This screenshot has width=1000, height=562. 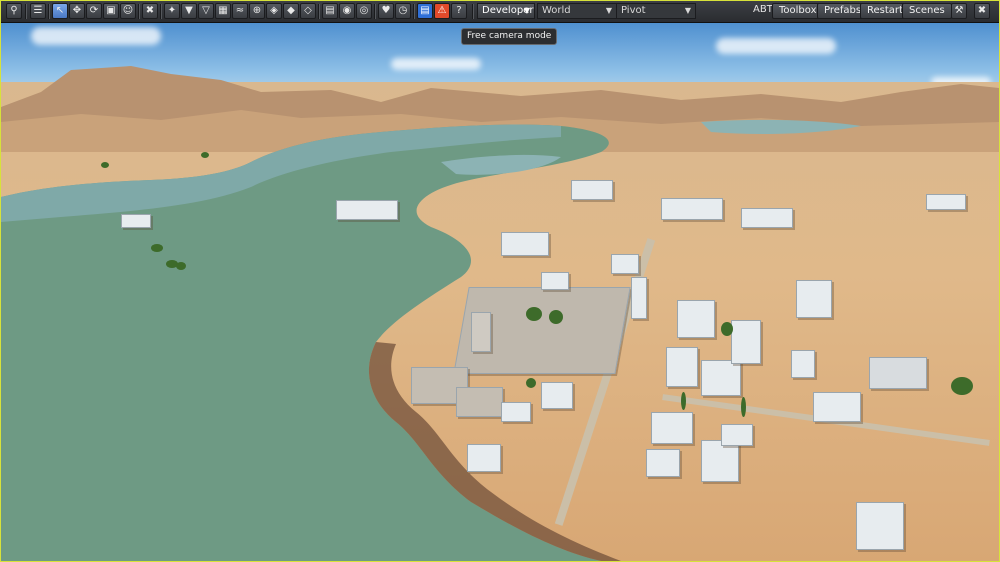 I want to click on clock-icon: ◷, so click(x=403, y=11).